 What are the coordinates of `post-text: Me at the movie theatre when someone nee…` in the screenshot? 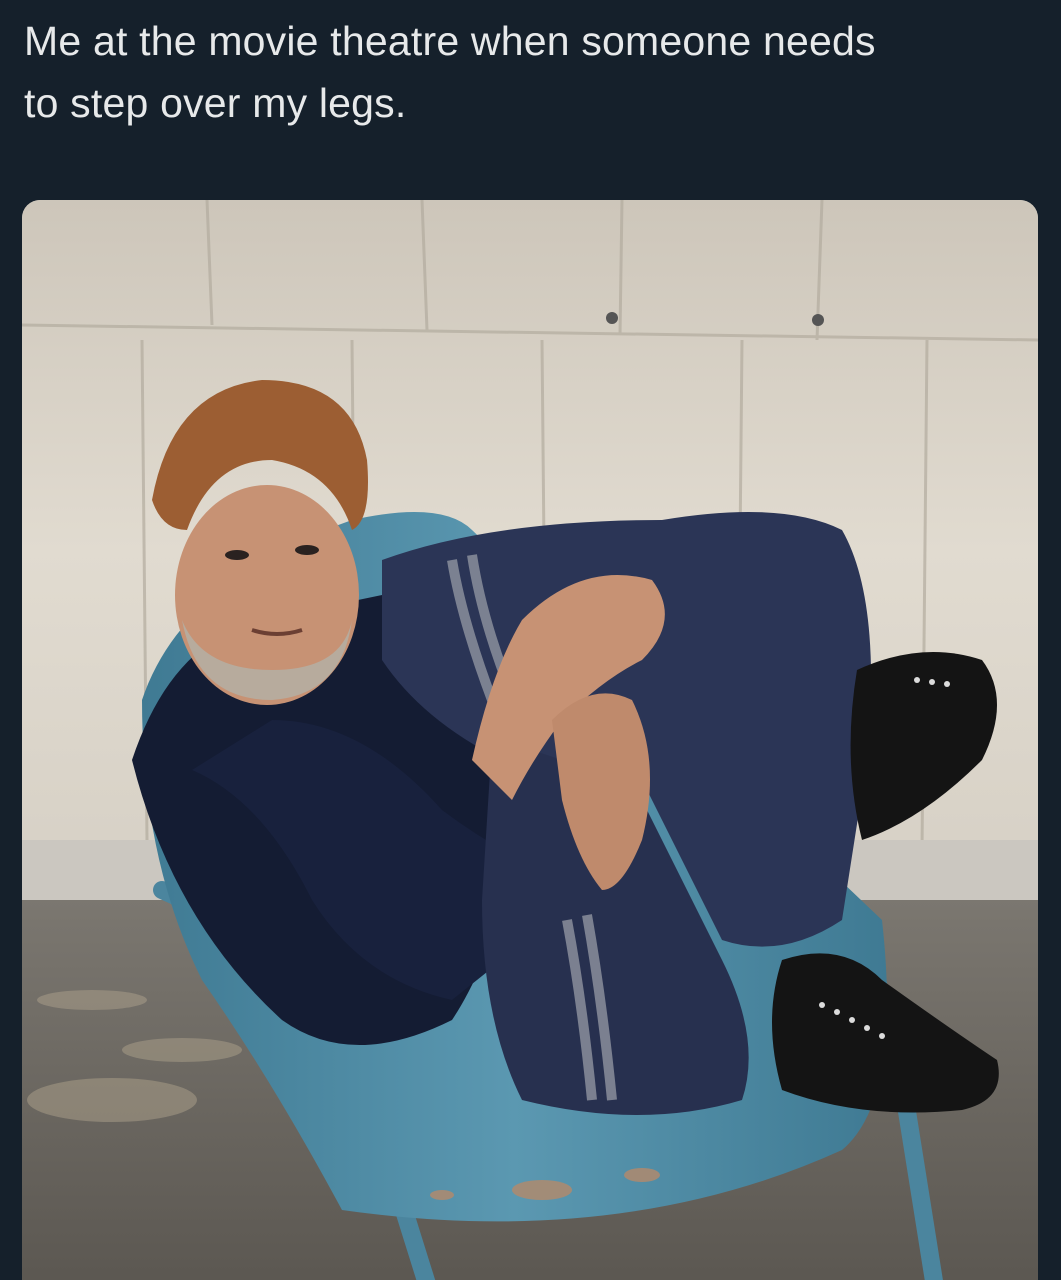 It's located at (450, 72).